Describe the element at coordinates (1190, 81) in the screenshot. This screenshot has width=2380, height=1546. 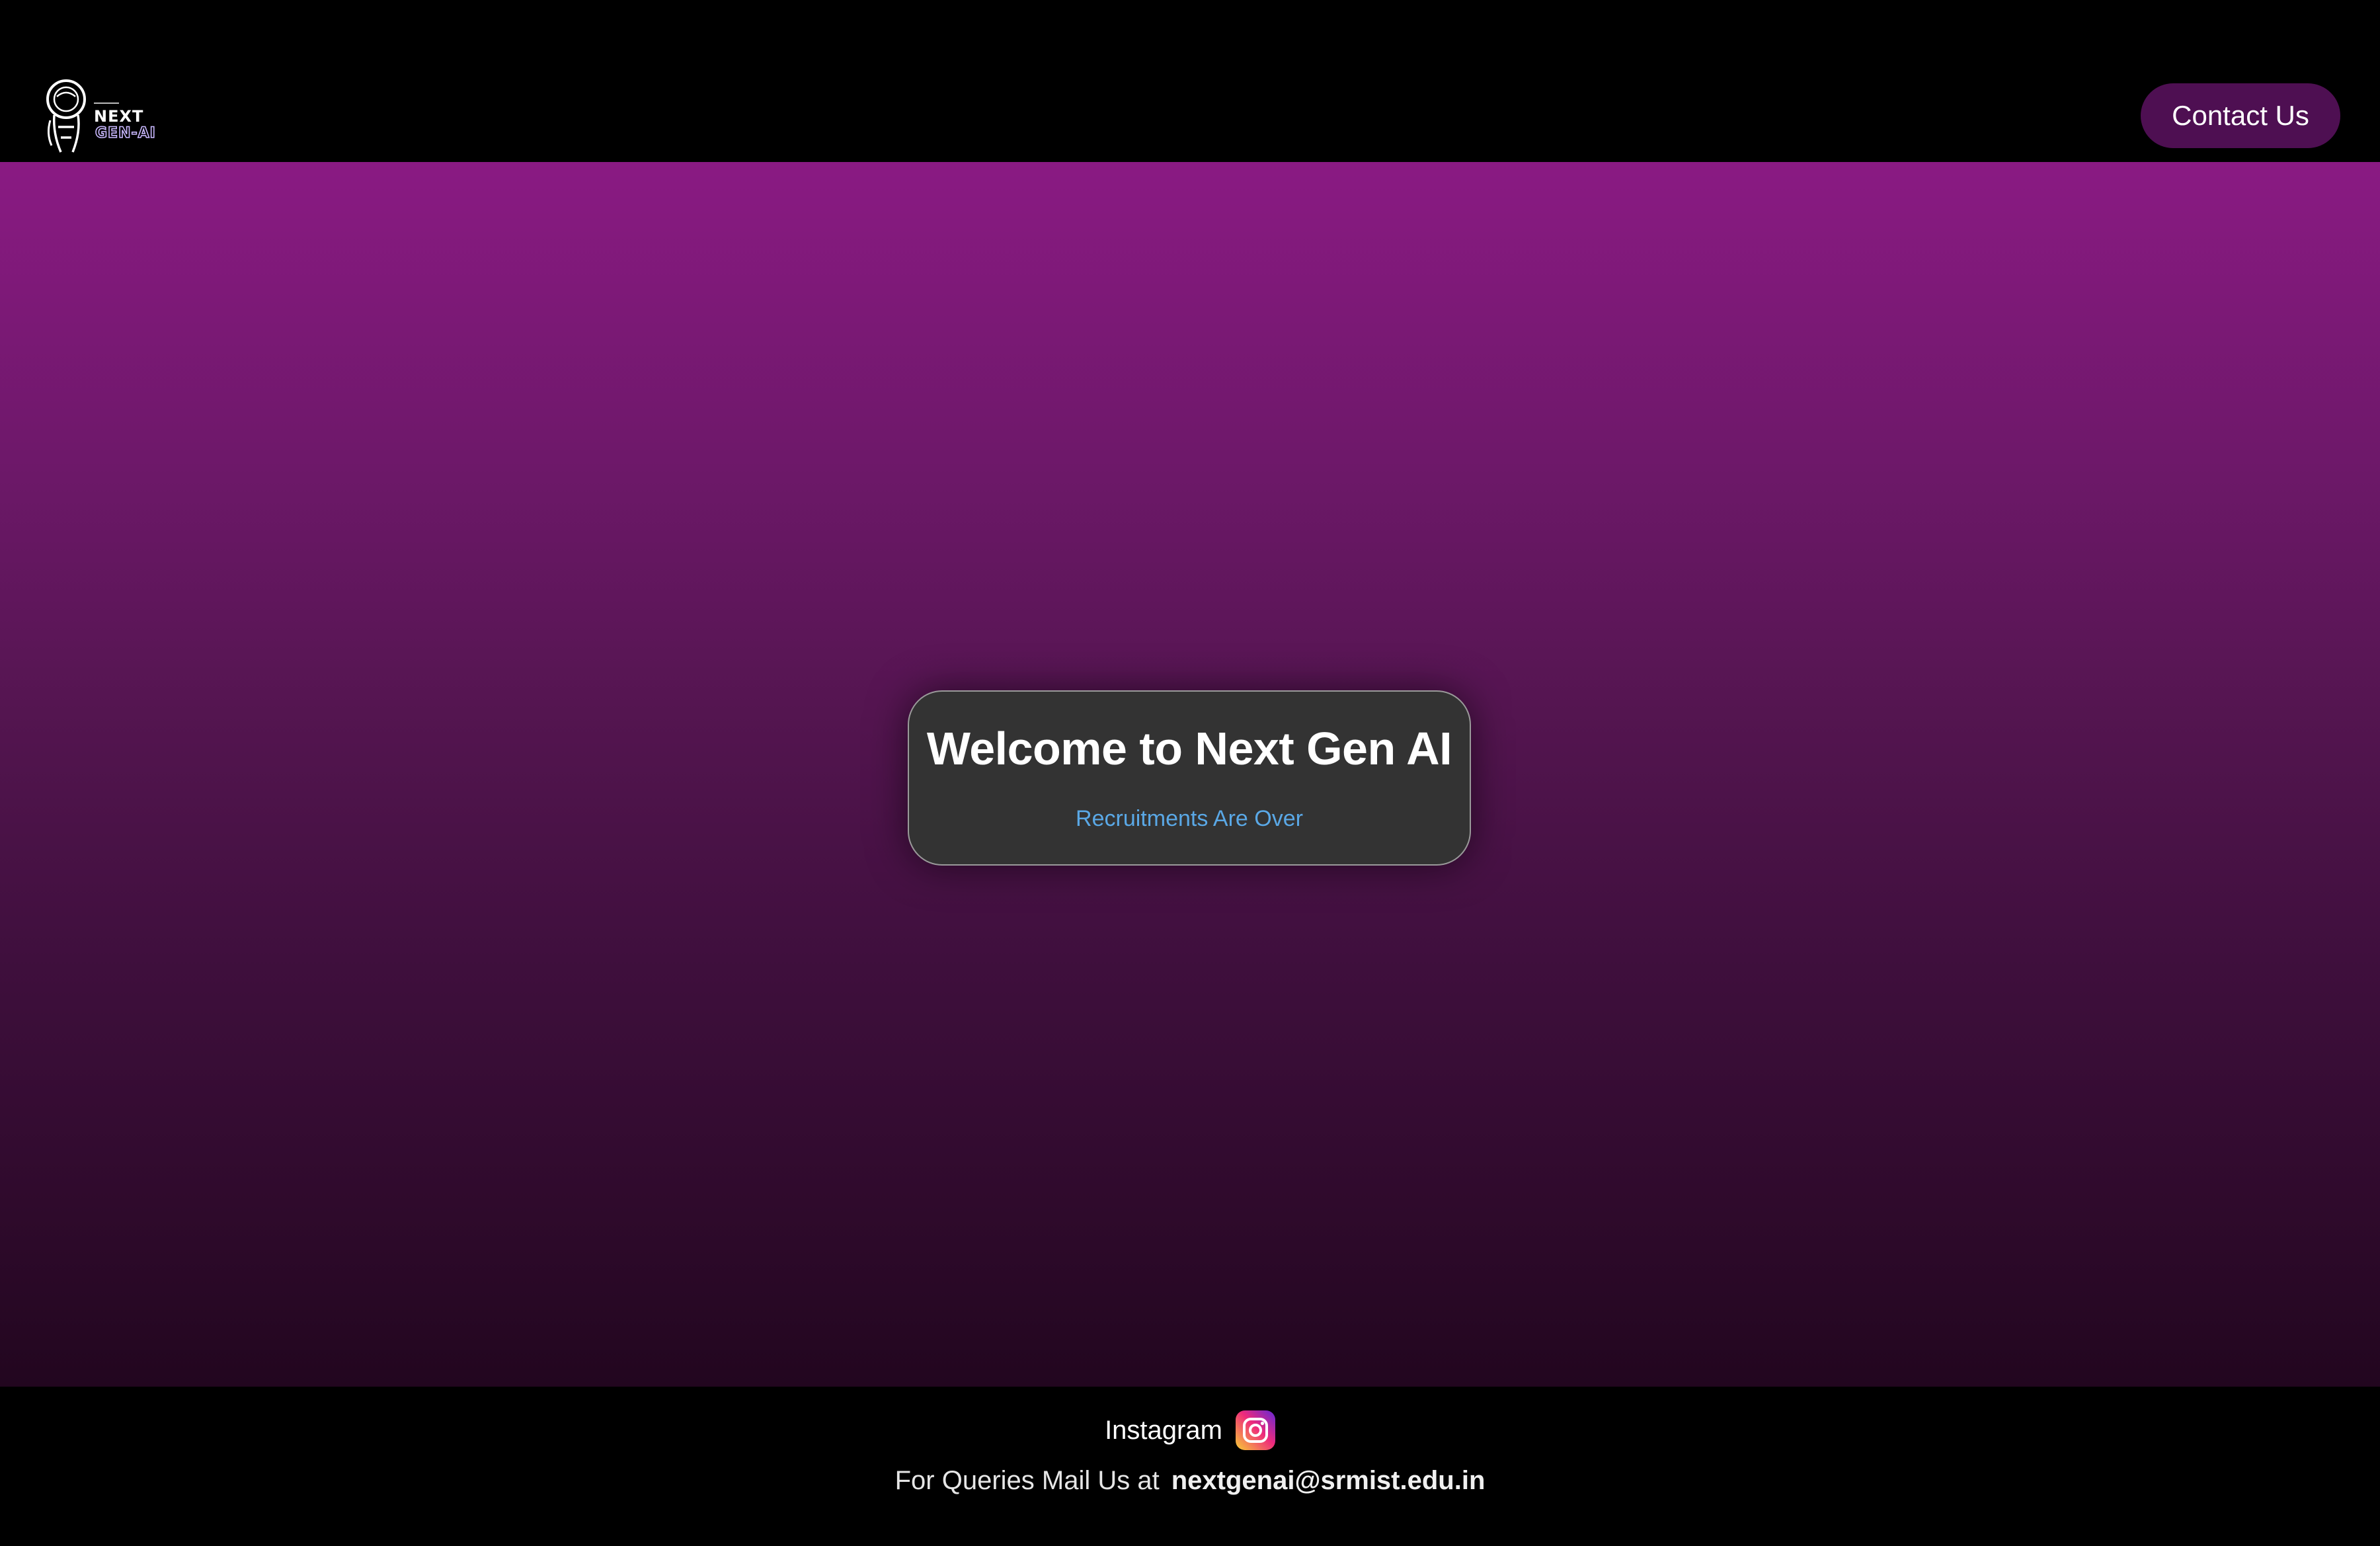
I see `top-navbar: NEXT GEN-AI Contact Us` at that location.